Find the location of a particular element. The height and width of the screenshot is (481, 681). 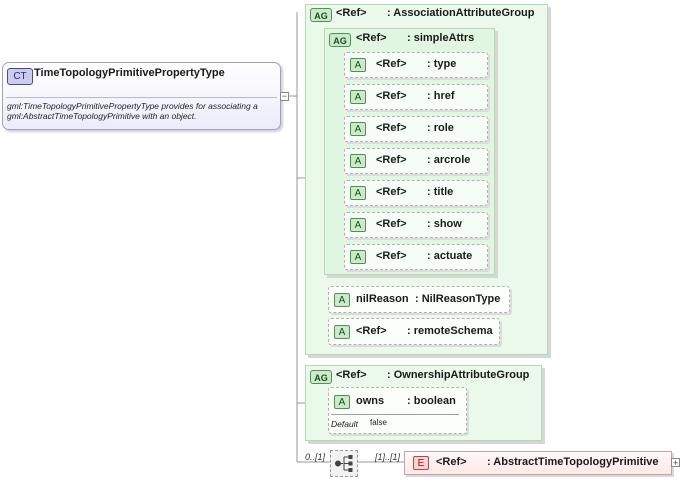

attribute-nil-reason: A nilReason : NilReasonType is located at coordinates (419, 299).